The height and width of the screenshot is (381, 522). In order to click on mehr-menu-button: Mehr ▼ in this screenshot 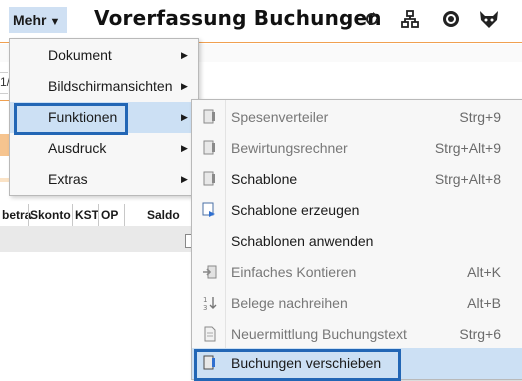, I will do `click(38, 20)`.